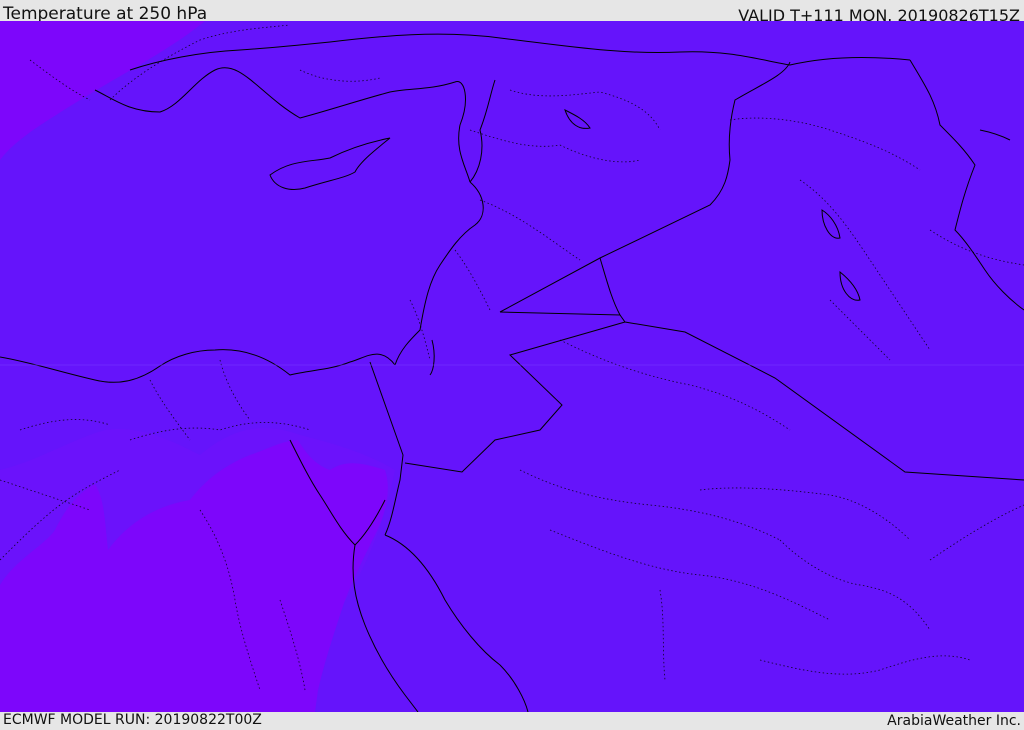 This screenshot has width=1024, height=730. Describe the element at coordinates (954, 721) in the screenshot. I see `credit-label: ArabiaWeather Inc.` at that location.